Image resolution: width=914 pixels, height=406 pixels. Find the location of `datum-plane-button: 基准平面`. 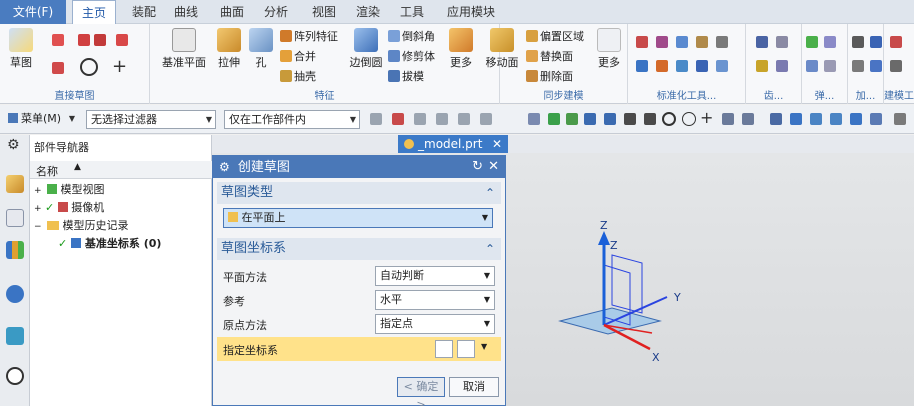

datum-plane-button: 基准平面 is located at coordinates (184, 51).